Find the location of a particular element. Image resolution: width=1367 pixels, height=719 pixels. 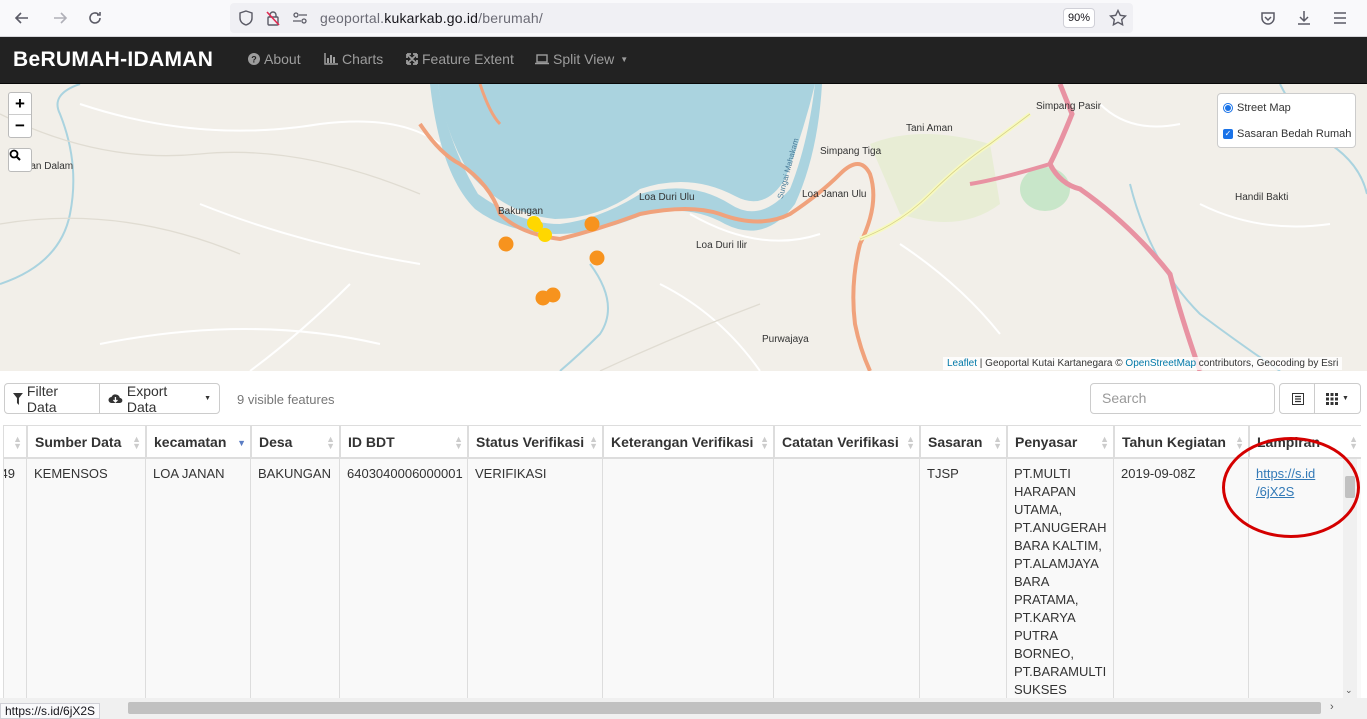

download-icon is located at coordinates (1304, 18).